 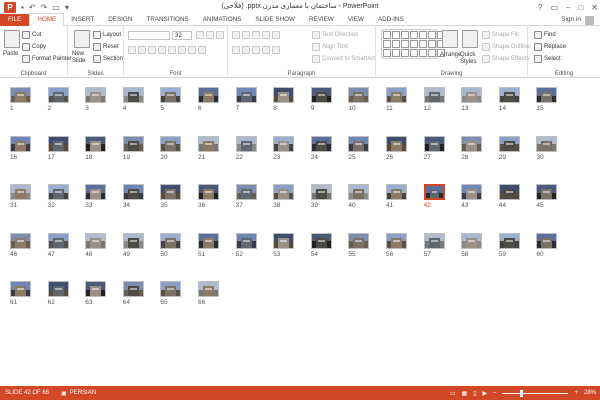 I want to click on tab-slide-show: SLIDE SHOW, so click(x=275, y=20).